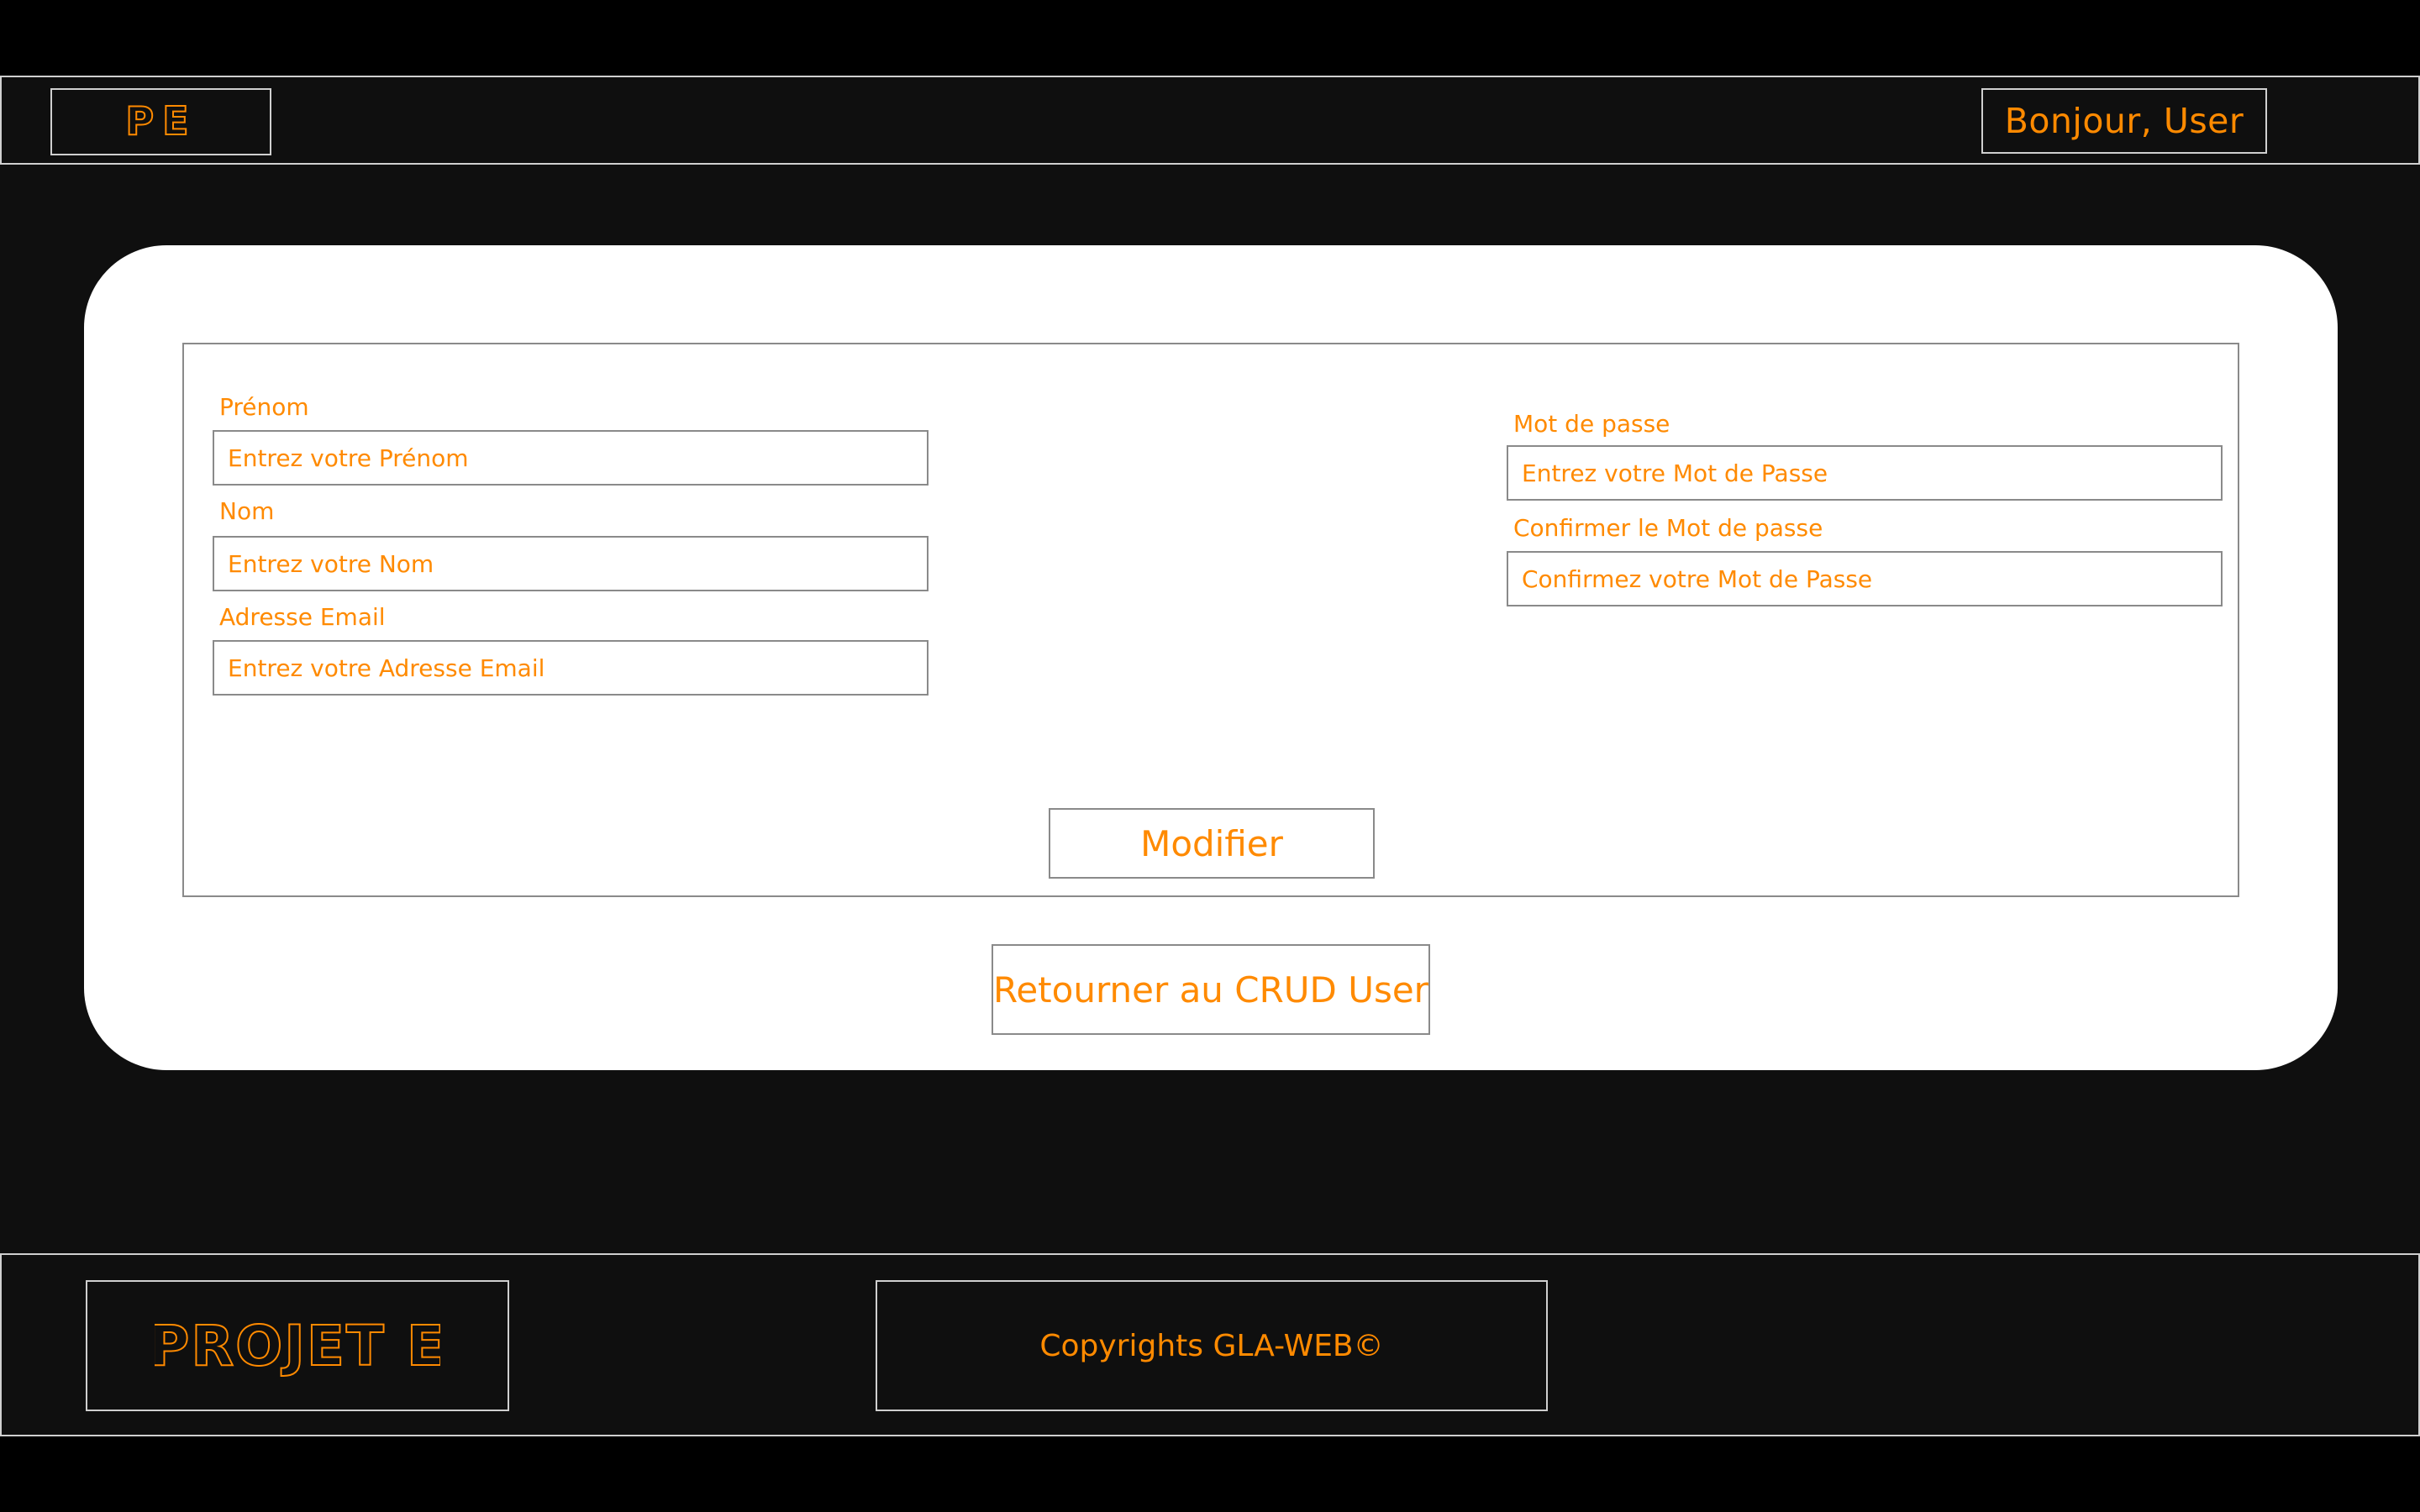 The width and height of the screenshot is (2420, 1512). I want to click on footer: PROJET E Copyrights GLA-WEB©, so click(1210, 1344).